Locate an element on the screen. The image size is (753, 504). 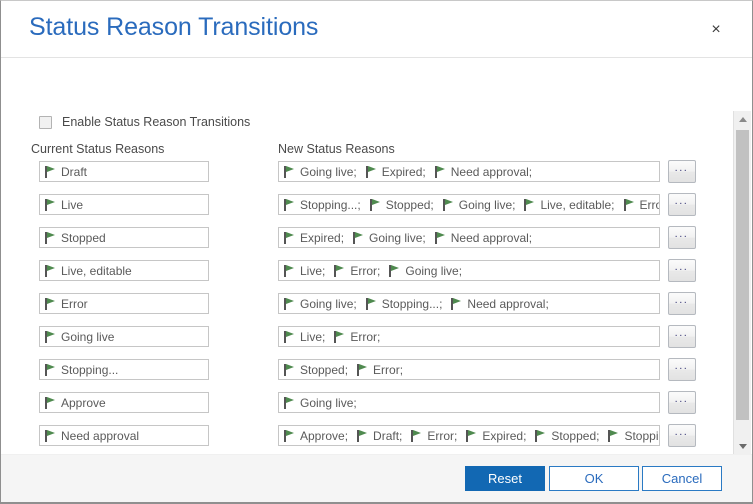
status-reason-label: Error; is located at coordinates (365, 336).